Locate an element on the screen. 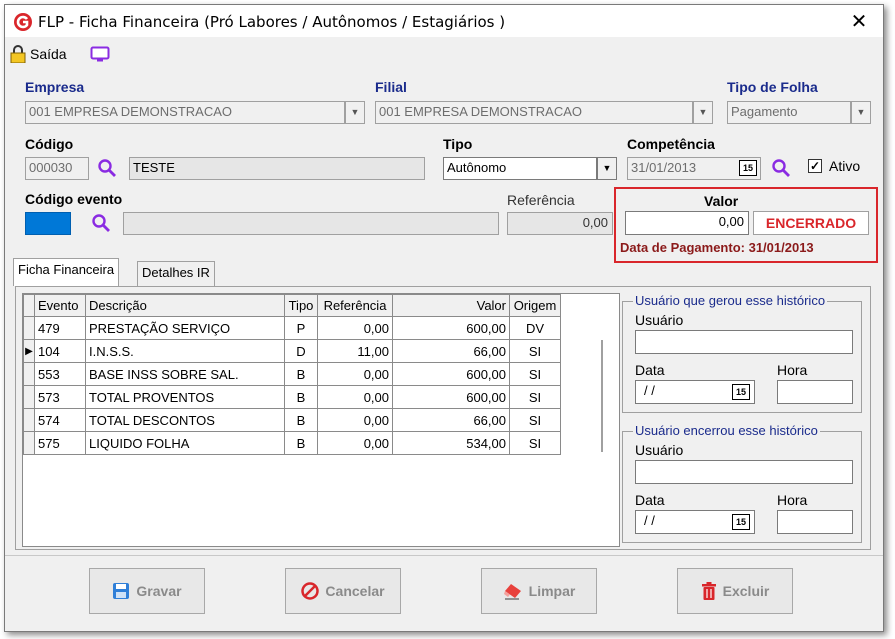 This screenshot has height=639, width=895. filial-dropdown-button: ▼ is located at coordinates (703, 112).